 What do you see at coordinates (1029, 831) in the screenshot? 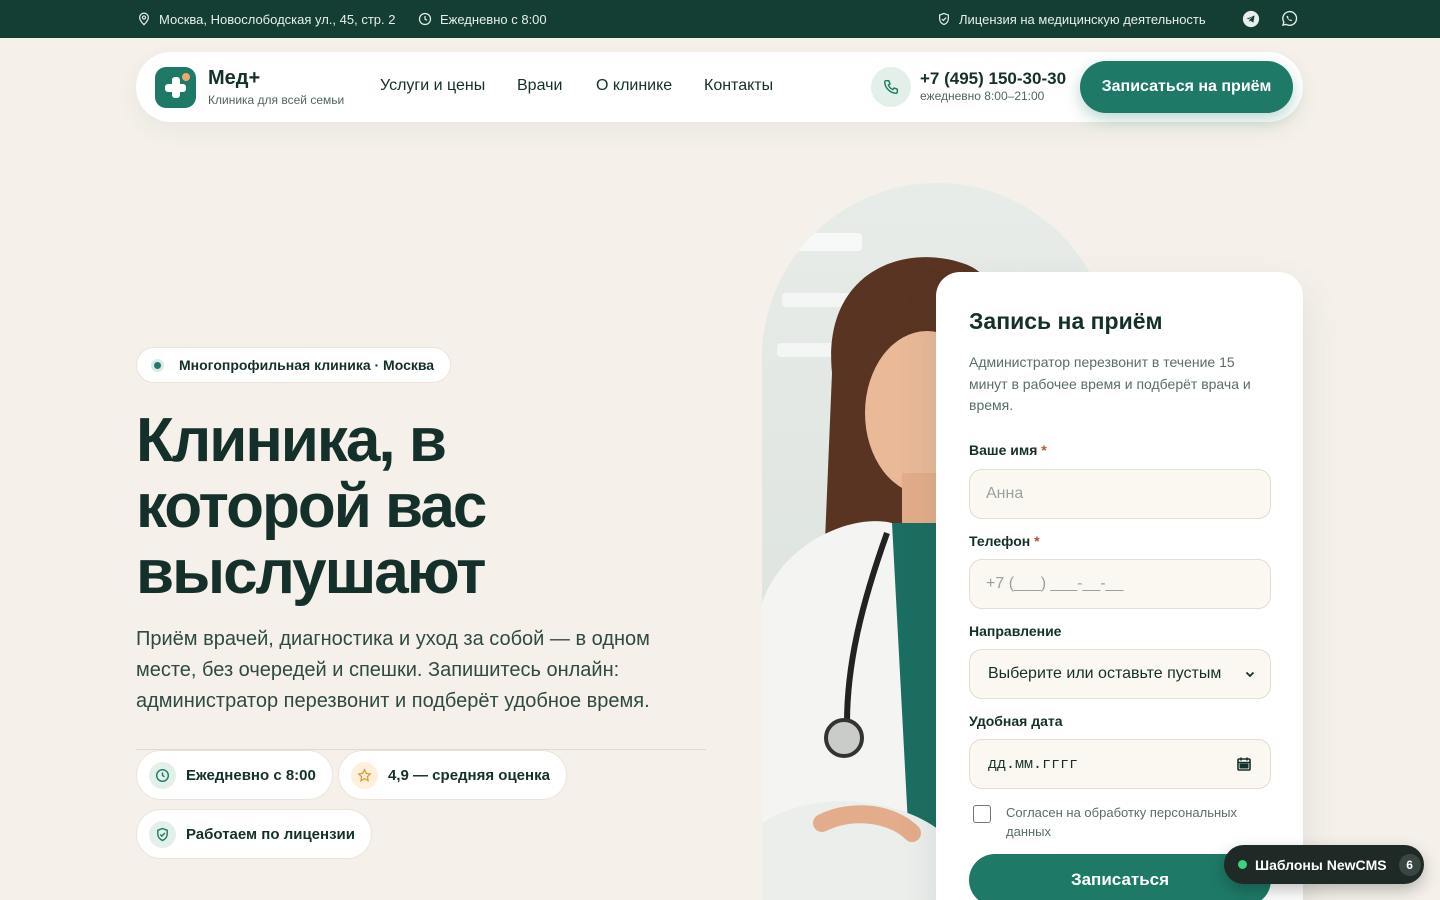
I see `consent-text-line: данных` at bounding box center [1029, 831].